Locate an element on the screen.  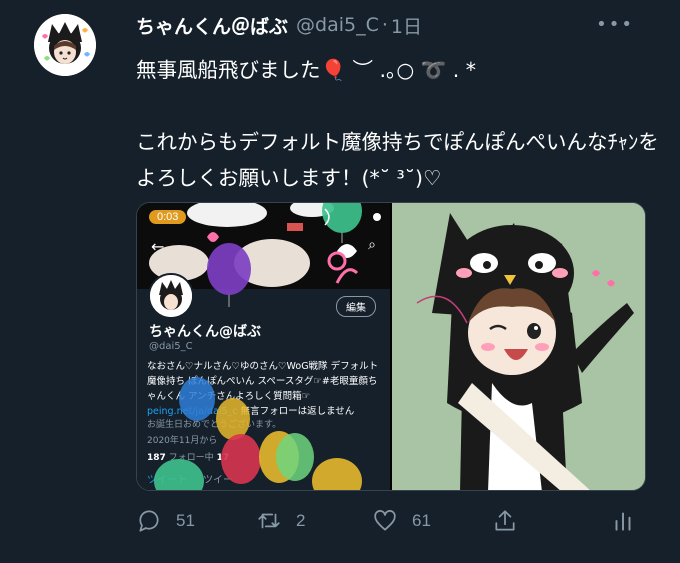
tab-replies: ツイー is located at coordinates (218, 478).